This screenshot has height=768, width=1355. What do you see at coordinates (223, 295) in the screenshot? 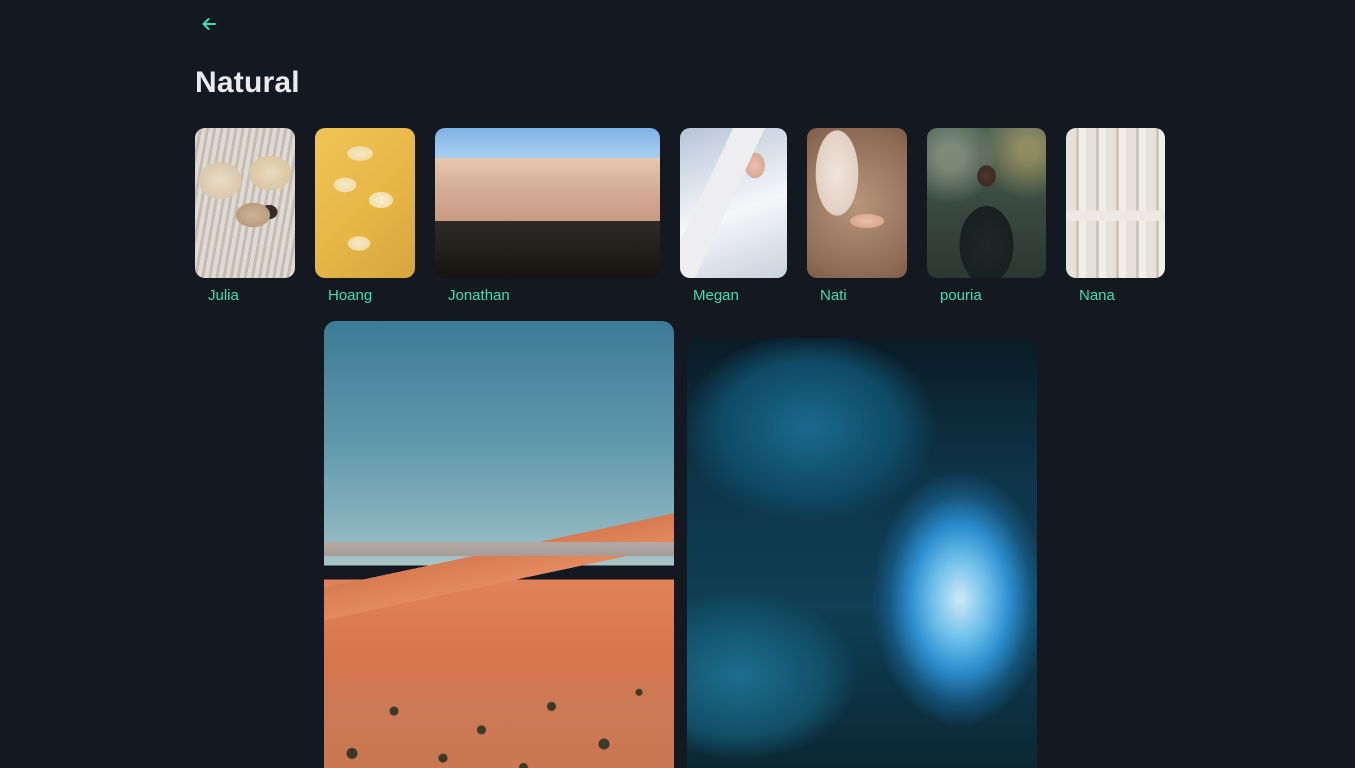
I see `story-name: Julia` at bounding box center [223, 295].